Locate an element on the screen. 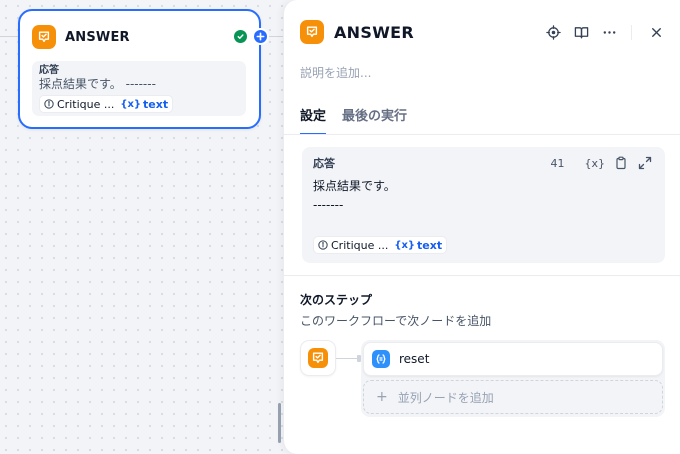 The width and height of the screenshot is (680, 454). next-node-item: reset is located at coordinates (513, 359).